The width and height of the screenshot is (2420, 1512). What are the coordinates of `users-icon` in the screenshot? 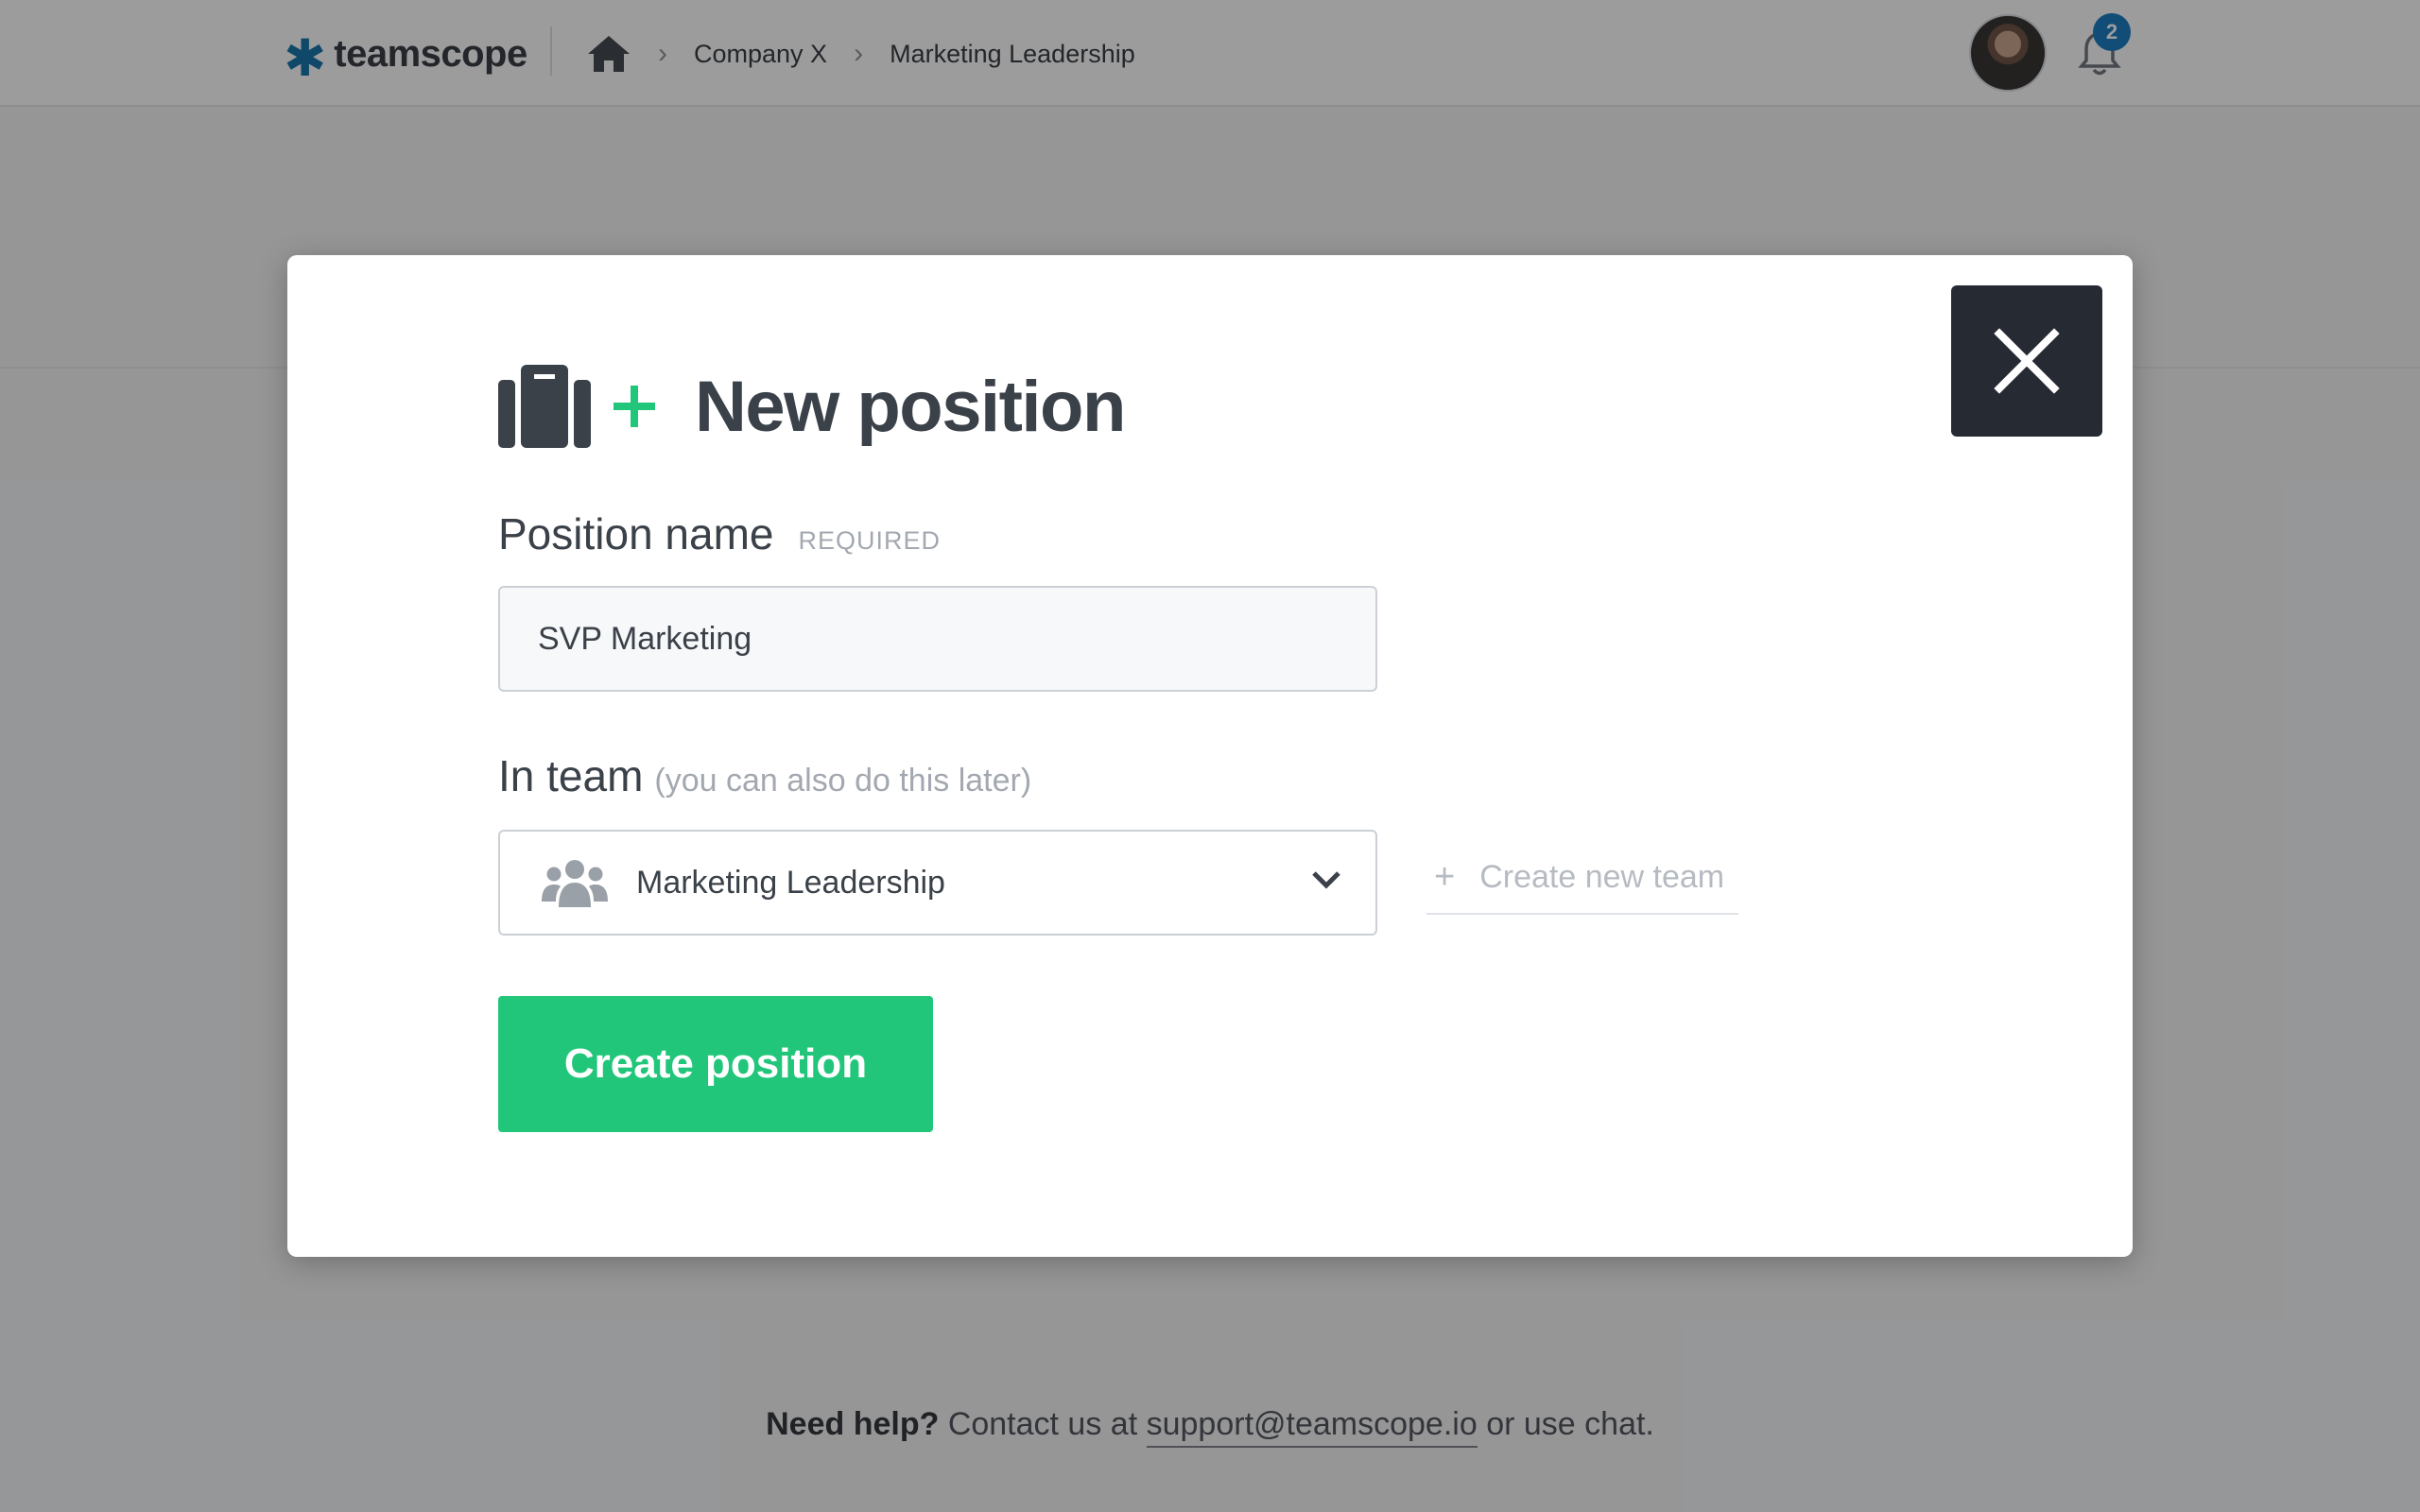 It's located at (575, 883).